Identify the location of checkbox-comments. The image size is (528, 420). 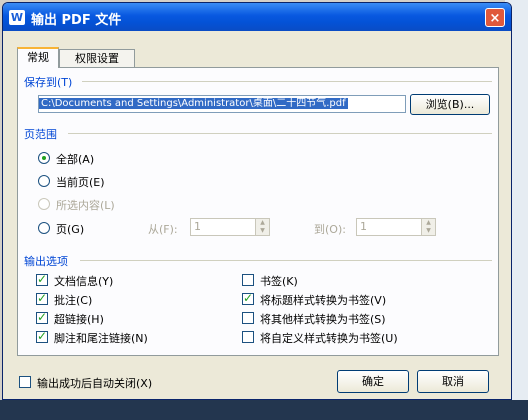
(42, 298).